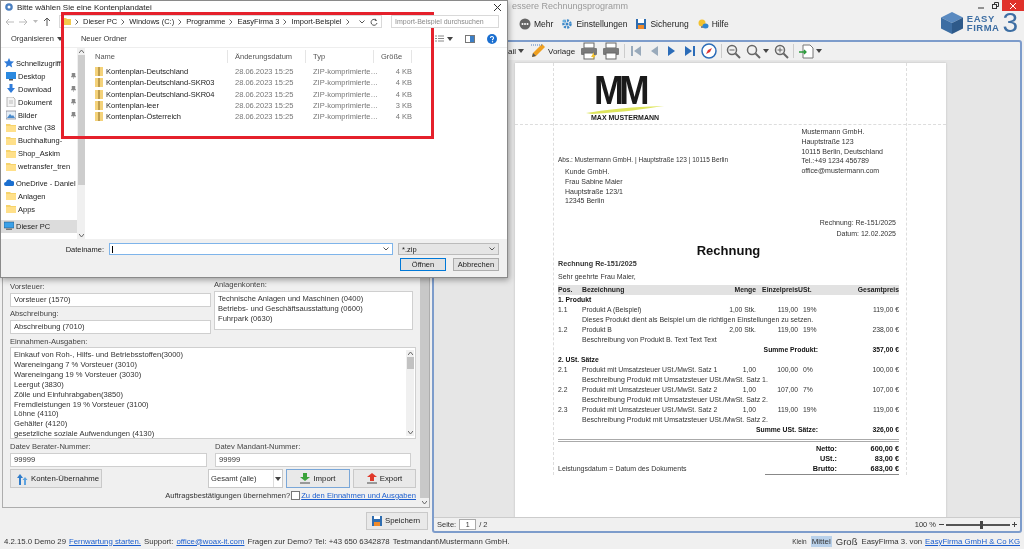  What do you see at coordinates (983, 27) in the screenshot?
I see `logo-text: FIRMA` at bounding box center [983, 27].